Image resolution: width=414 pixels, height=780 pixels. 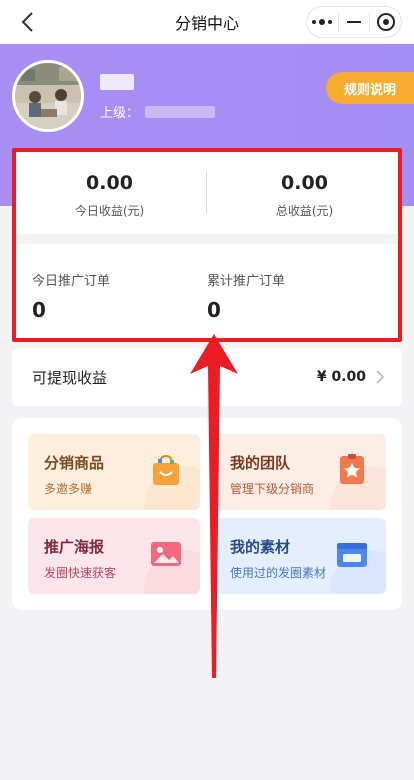 What do you see at coordinates (352, 469) in the screenshot?
I see `badge-star-icon` at bounding box center [352, 469].